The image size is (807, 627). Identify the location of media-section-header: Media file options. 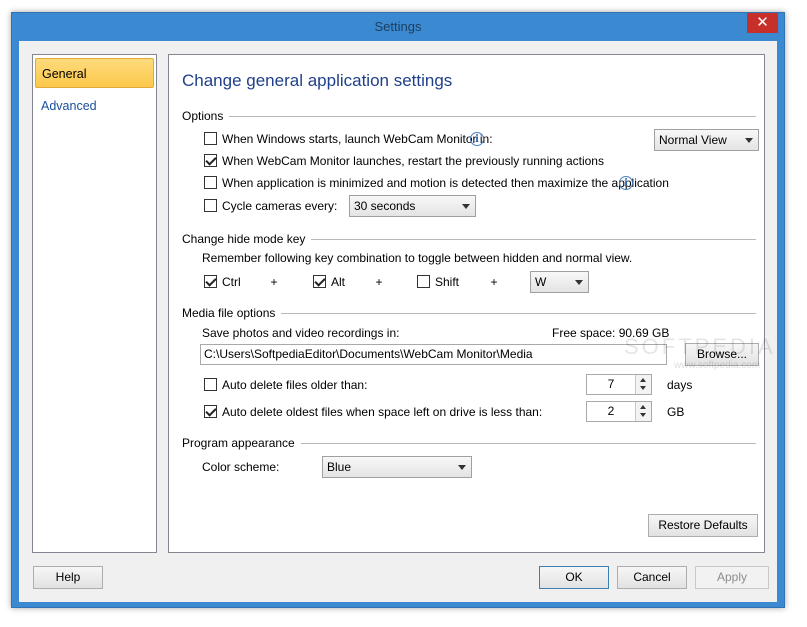
(469, 313).